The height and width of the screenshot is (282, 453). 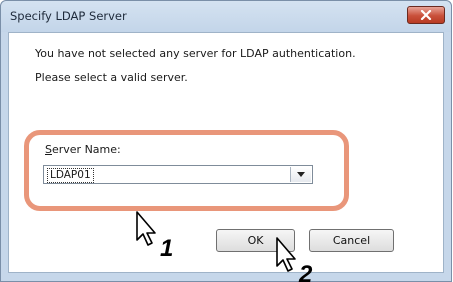 What do you see at coordinates (86, 149) in the screenshot?
I see `server-name-label-text: erver Name:` at bounding box center [86, 149].